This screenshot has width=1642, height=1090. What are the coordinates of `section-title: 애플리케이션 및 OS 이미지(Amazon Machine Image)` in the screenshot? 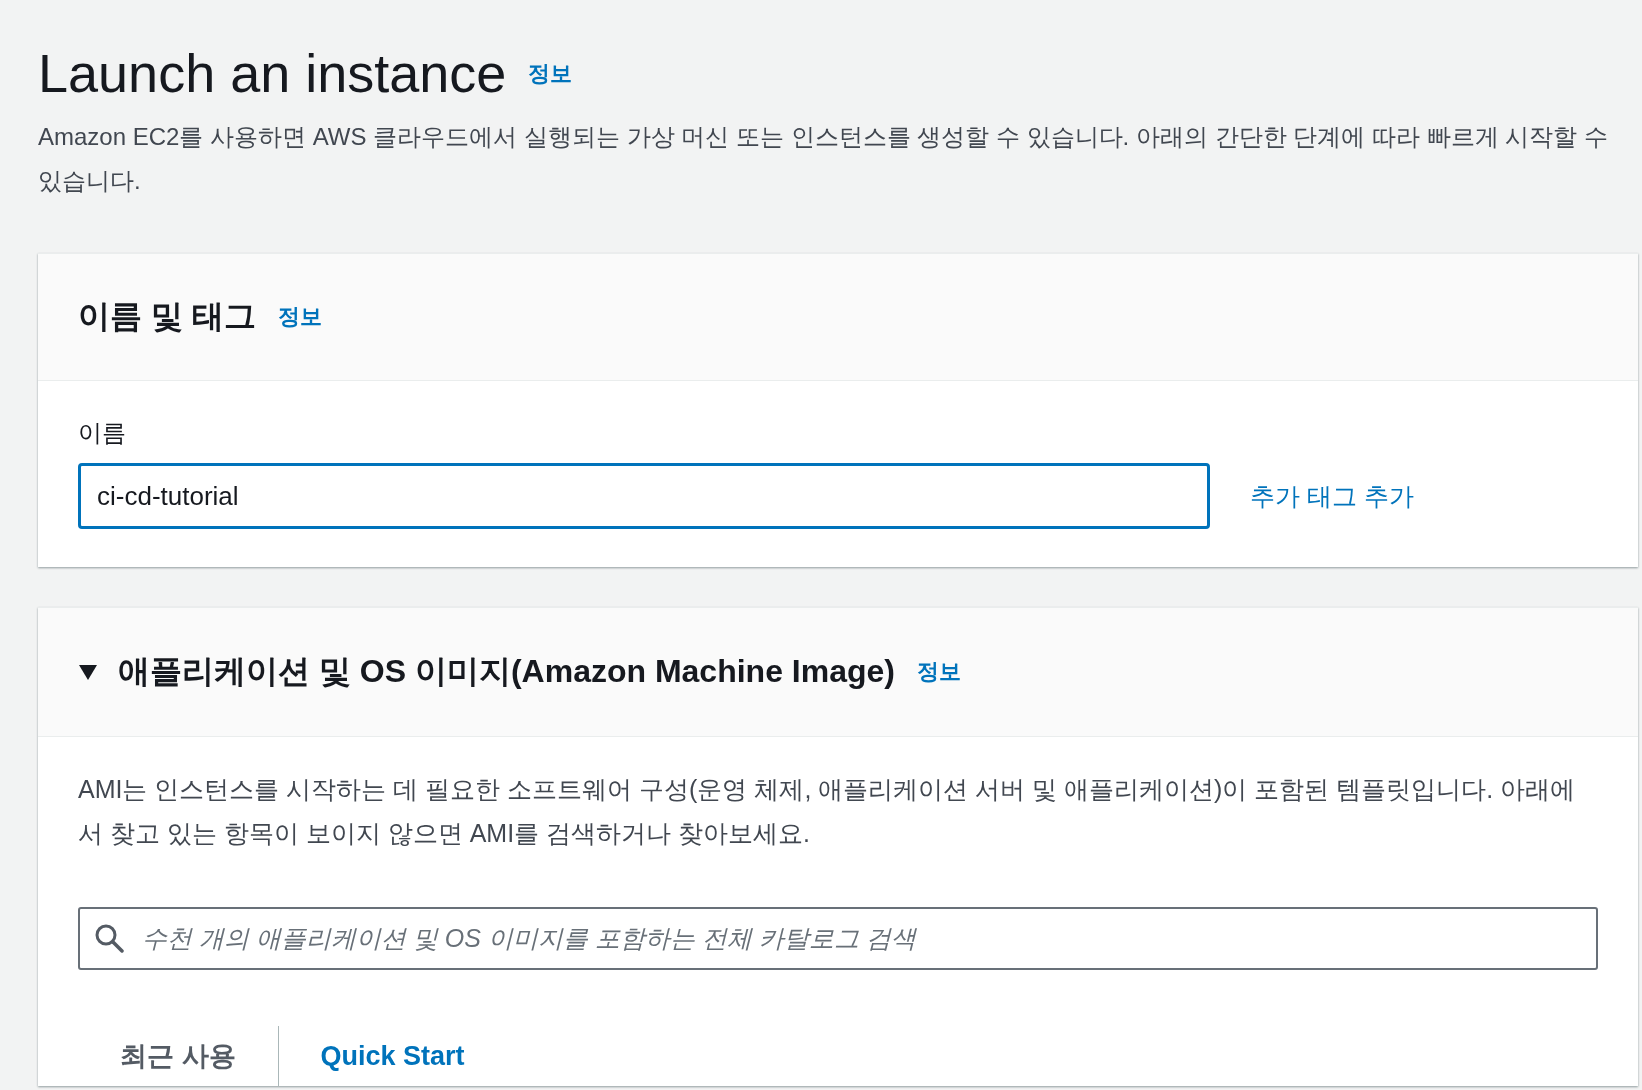 It's located at (506, 672).